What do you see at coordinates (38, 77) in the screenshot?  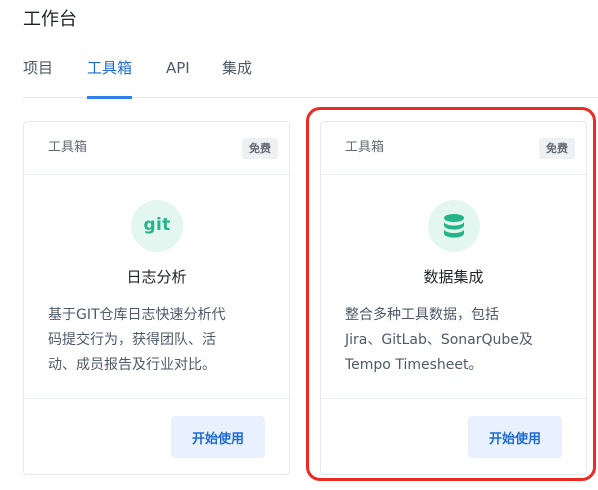 I see `tab-projects: 项目` at bounding box center [38, 77].